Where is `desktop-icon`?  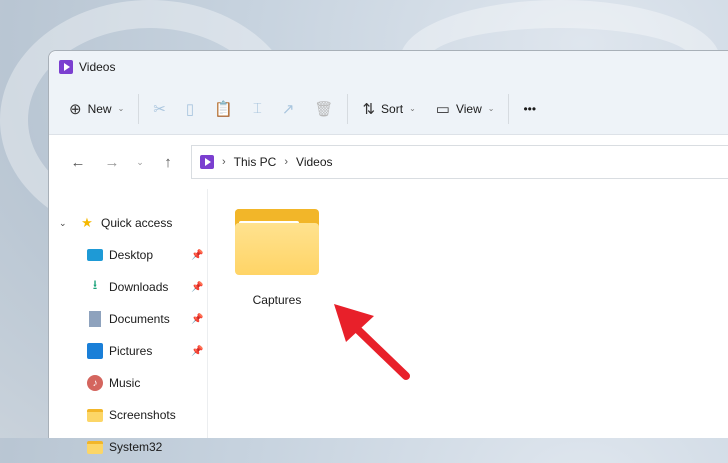 desktop-icon is located at coordinates (95, 255).